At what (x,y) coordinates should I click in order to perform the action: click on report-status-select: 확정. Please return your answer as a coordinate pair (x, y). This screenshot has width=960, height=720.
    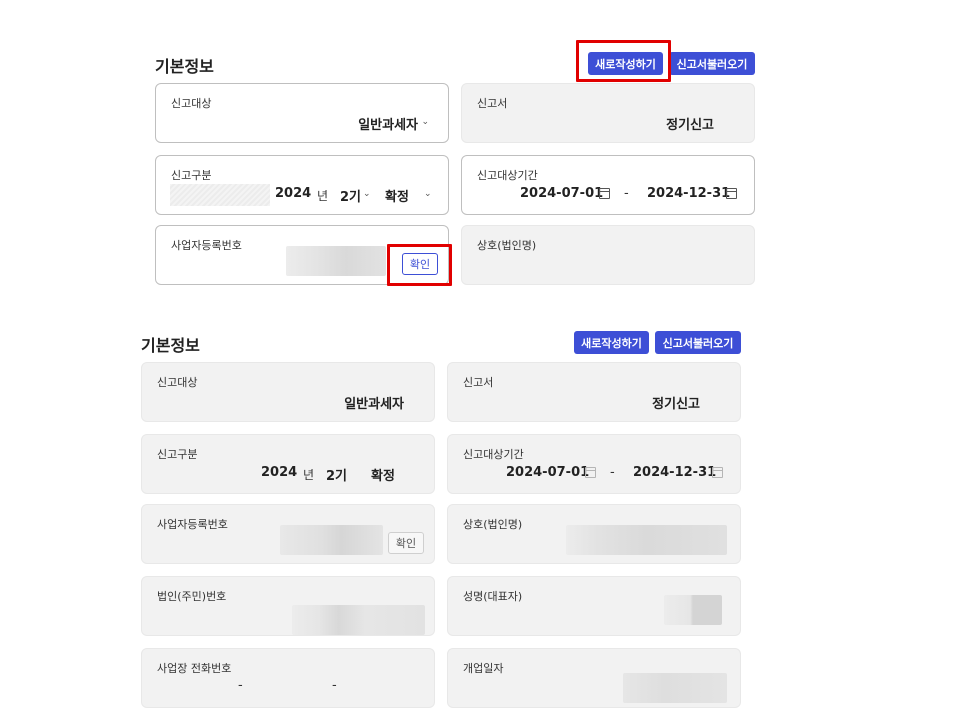
    Looking at the image, I should click on (397, 195).